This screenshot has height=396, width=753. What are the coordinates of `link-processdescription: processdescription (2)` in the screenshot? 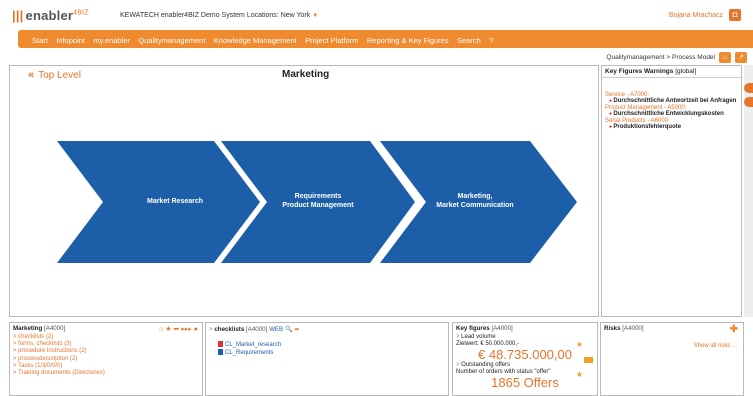 It's located at (106, 359).